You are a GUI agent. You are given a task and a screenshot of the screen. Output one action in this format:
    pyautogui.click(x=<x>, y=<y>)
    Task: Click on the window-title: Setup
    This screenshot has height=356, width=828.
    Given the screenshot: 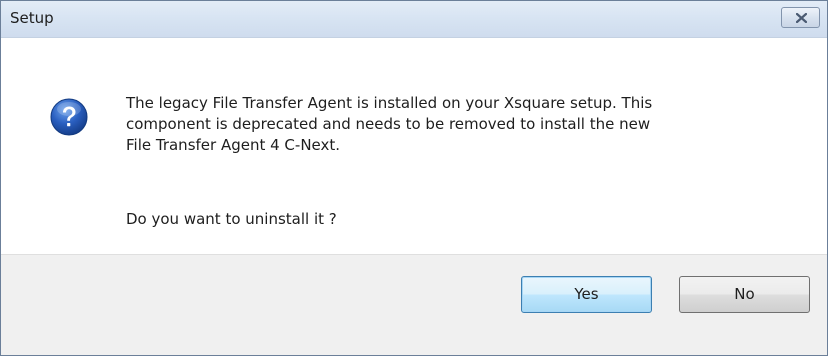 What is the action you would take?
    pyautogui.click(x=32, y=18)
    